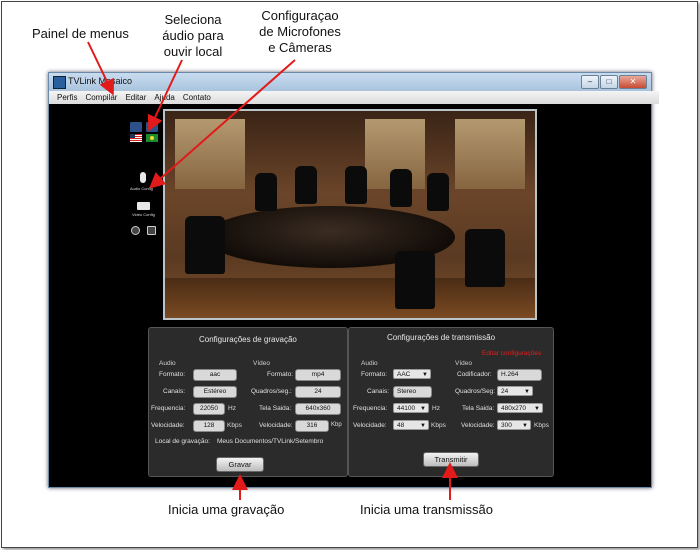 The image size is (700, 550). I want to click on window-controls: – □ ✕, so click(614, 82).